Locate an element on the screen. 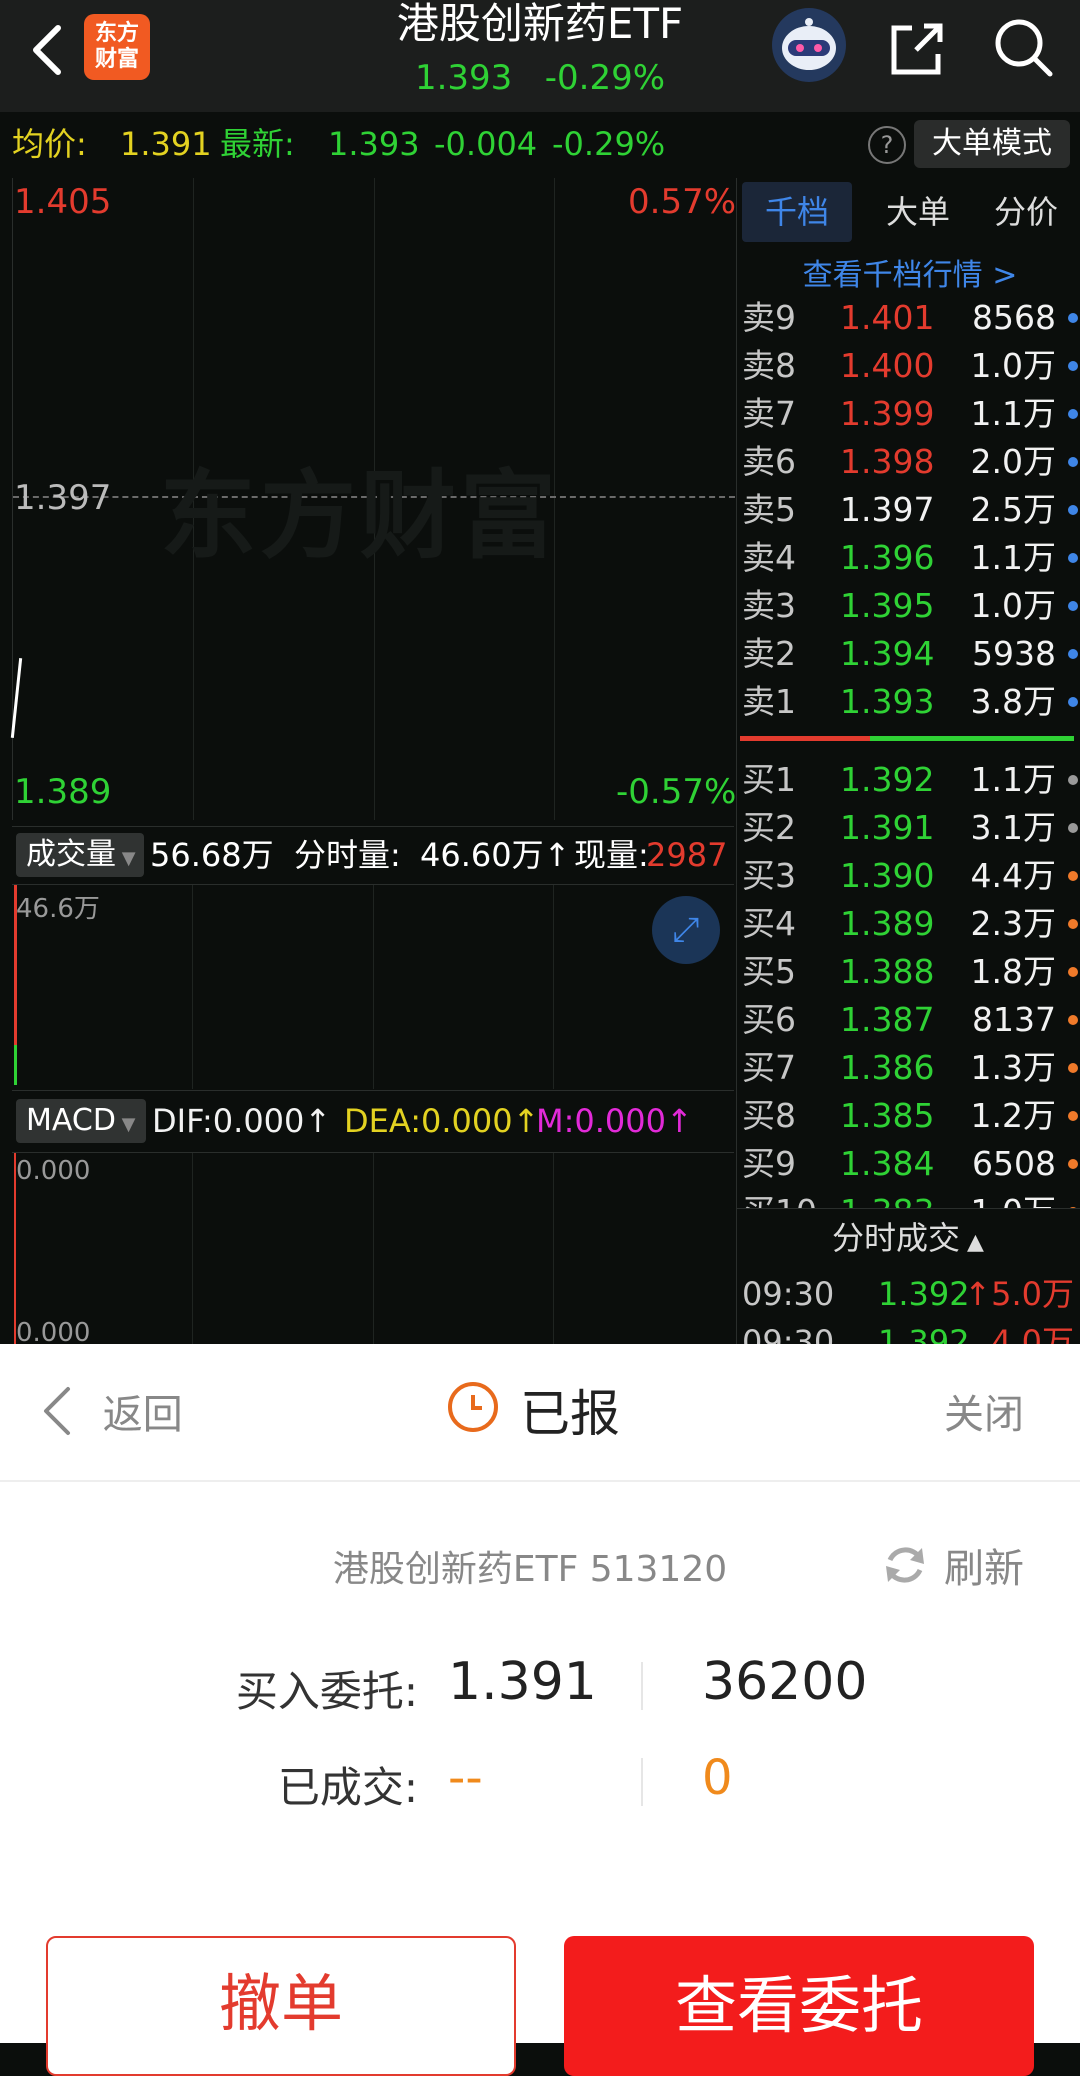 The width and height of the screenshot is (1080, 2076). bid-volume: 4.4万 is located at coordinates (1013, 875).